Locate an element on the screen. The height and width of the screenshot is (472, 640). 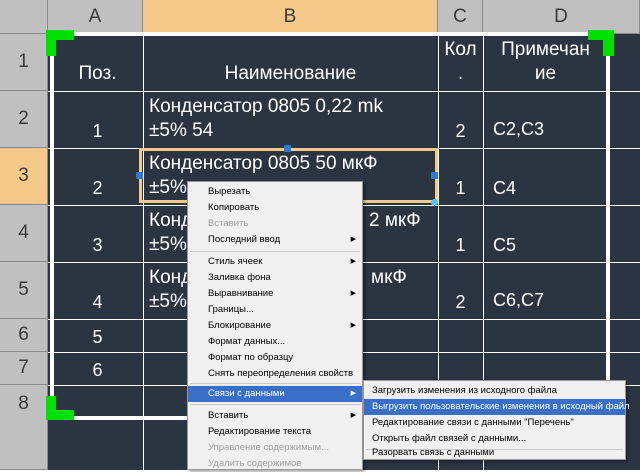
name-cell-line1-end: мкФ is located at coordinates (389, 277).